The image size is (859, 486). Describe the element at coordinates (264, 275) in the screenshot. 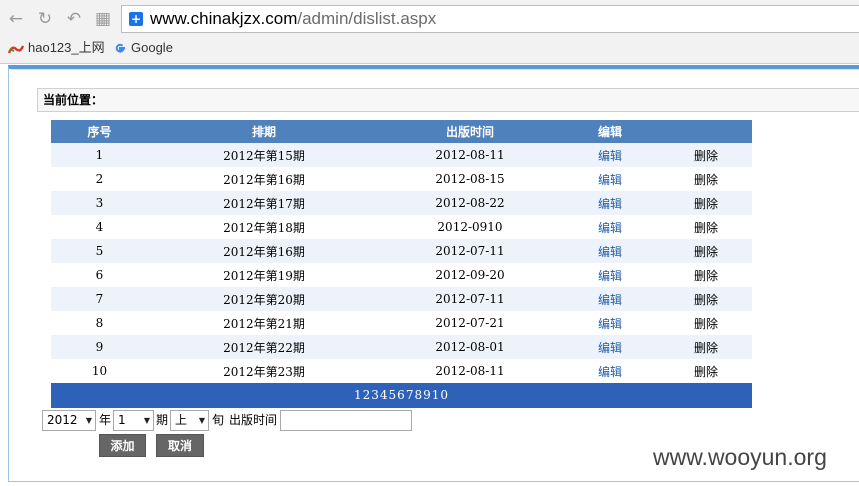

I see `row-issue: 2012年第19期` at that location.